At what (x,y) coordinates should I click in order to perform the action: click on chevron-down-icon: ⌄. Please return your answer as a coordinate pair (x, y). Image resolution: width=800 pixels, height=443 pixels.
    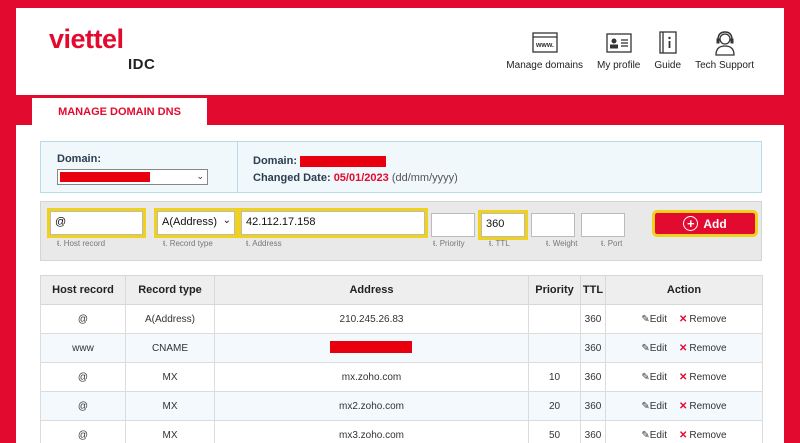
    Looking at the image, I should click on (226, 220).